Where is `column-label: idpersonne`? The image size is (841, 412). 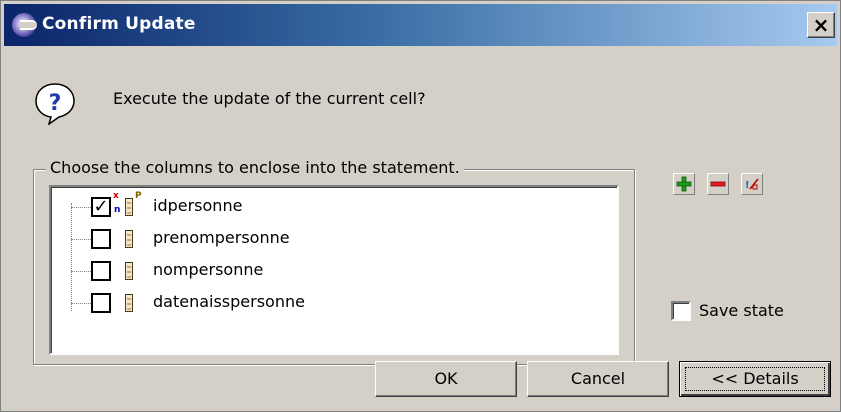
column-label: idpersonne is located at coordinates (198, 205).